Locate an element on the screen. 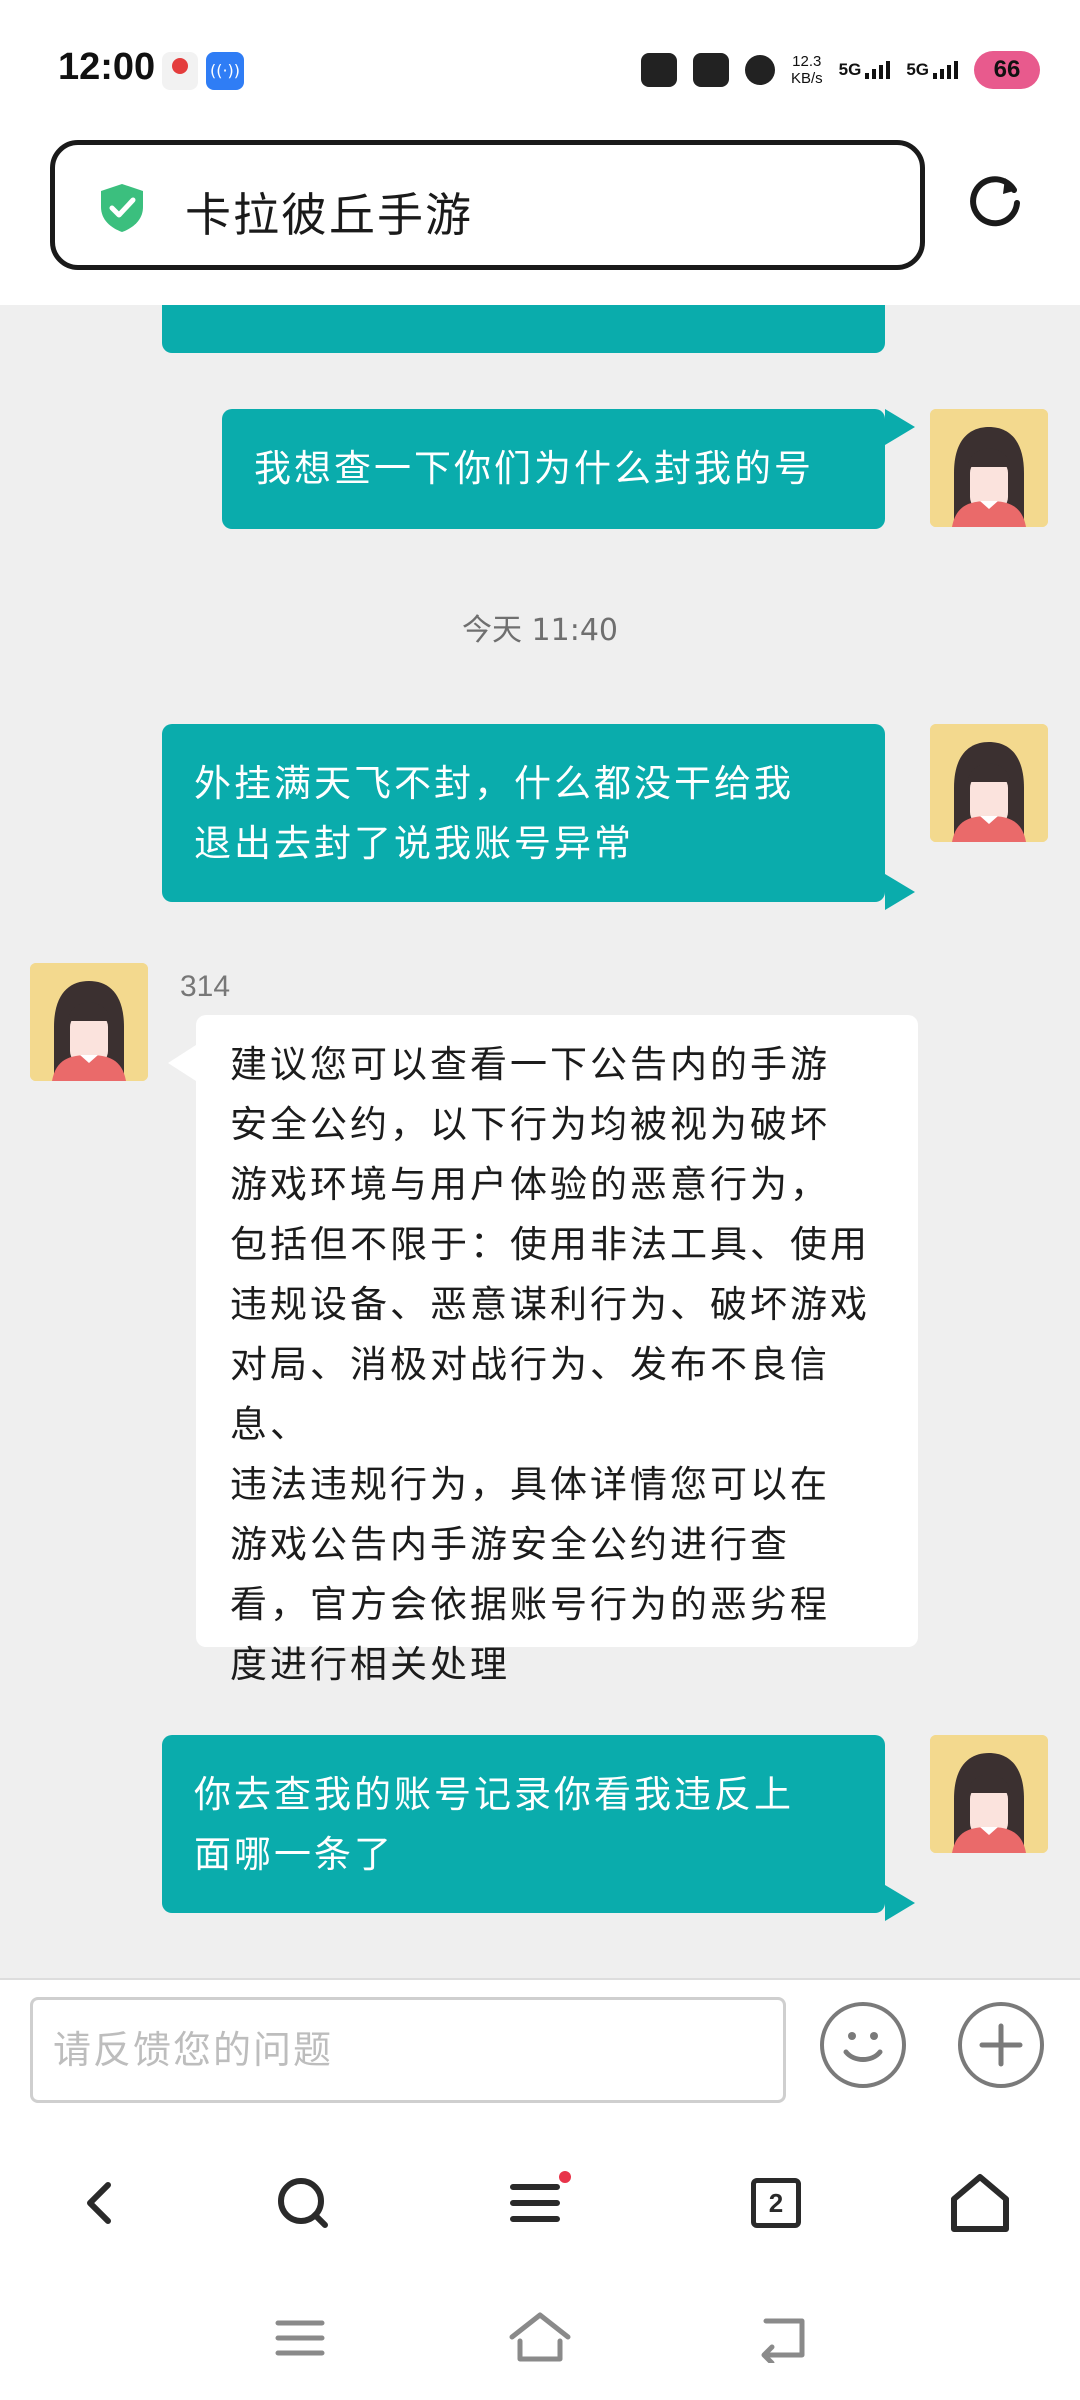 The height and width of the screenshot is (2400, 1080). emoji-button is located at coordinates (863, 2045).